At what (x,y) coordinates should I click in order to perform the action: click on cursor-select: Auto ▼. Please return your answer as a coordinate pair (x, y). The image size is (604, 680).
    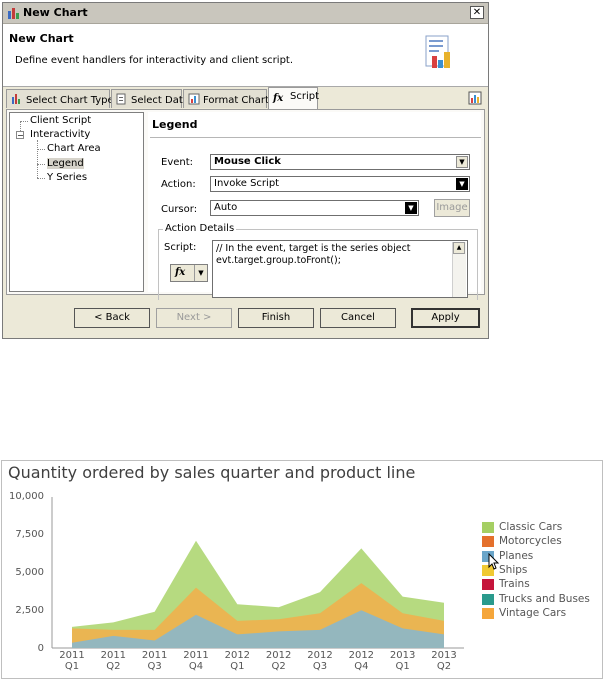
    Looking at the image, I should click on (314, 208).